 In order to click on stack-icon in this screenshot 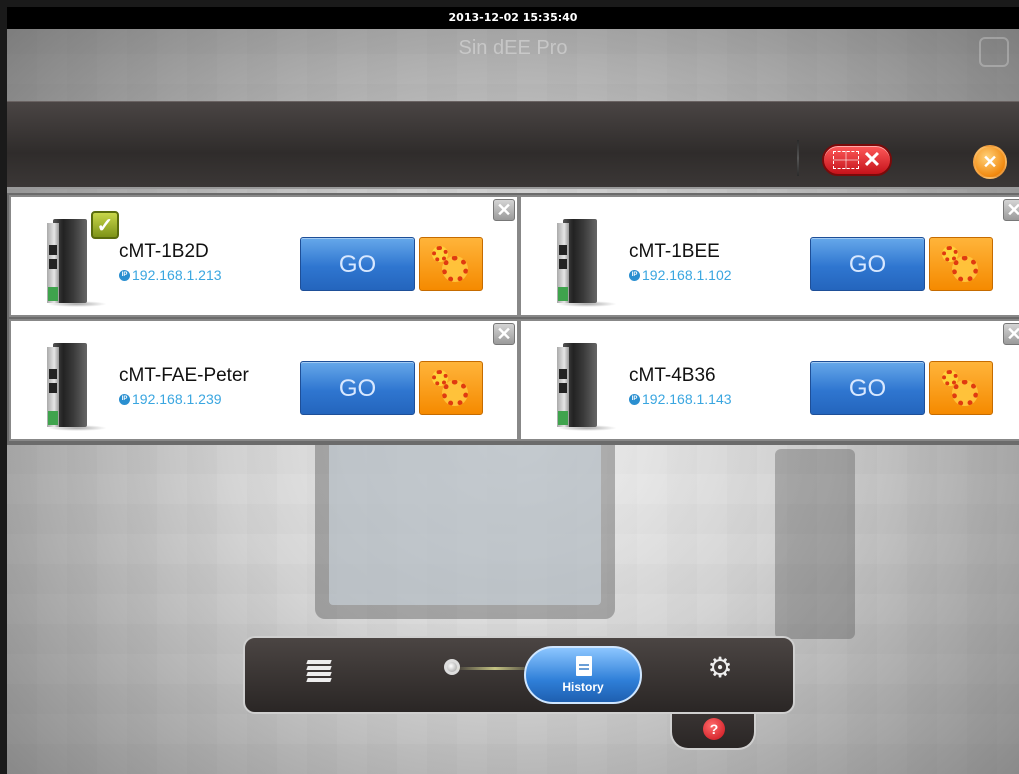, I will do `click(320, 671)`.